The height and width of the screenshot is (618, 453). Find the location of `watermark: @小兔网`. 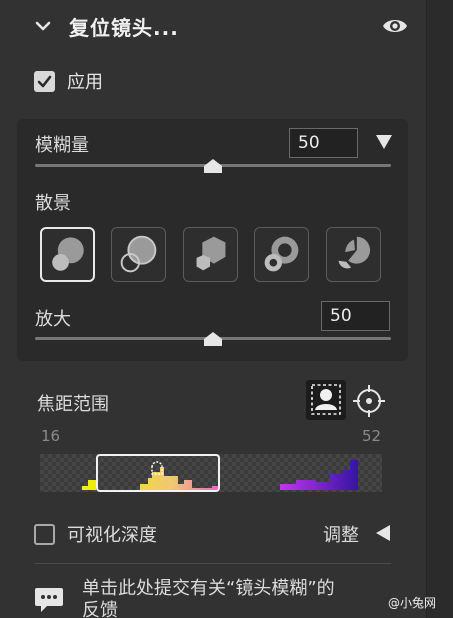

watermark: @小兔网 is located at coordinates (412, 603).